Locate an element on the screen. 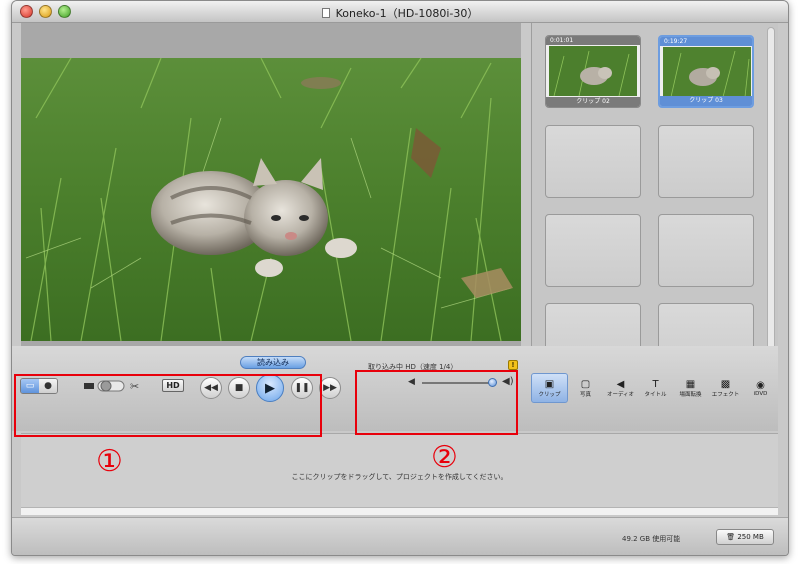 This screenshot has height=564, width=800. annotation-marker-1: ① is located at coordinates (109, 461).